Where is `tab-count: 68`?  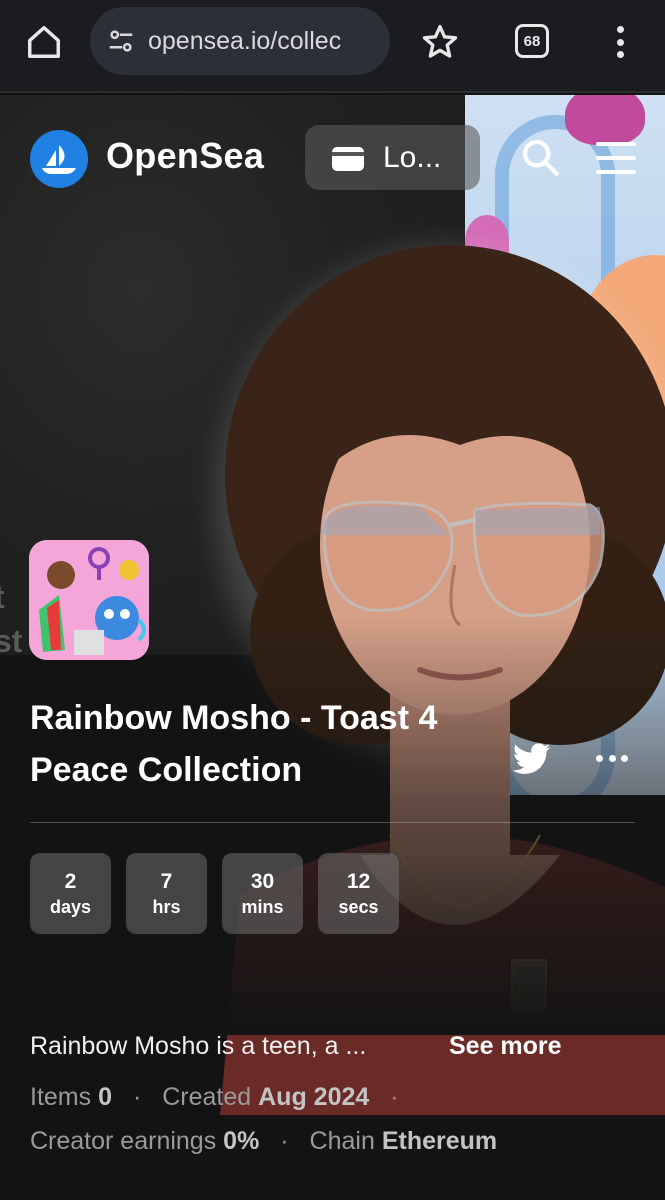 tab-count: 68 is located at coordinates (532, 41).